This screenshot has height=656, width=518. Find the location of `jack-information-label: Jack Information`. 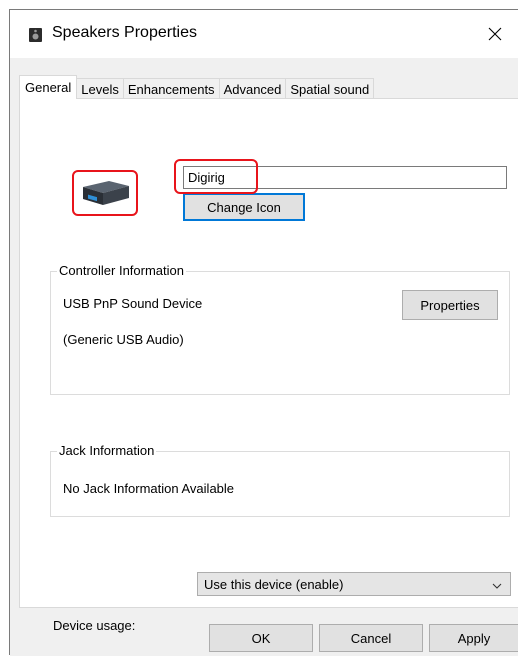

jack-information-label: Jack Information is located at coordinates (107, 451).